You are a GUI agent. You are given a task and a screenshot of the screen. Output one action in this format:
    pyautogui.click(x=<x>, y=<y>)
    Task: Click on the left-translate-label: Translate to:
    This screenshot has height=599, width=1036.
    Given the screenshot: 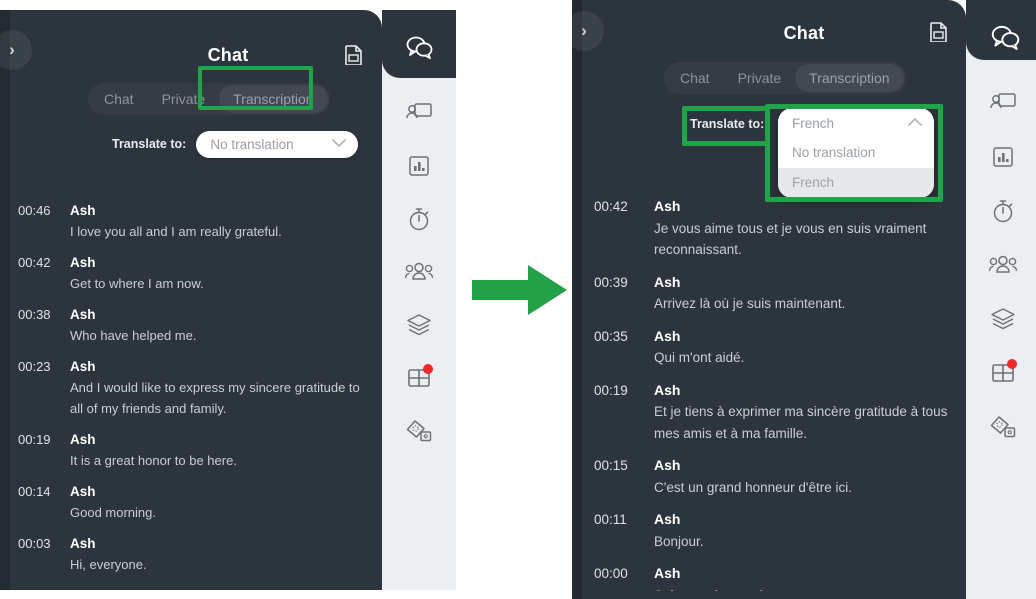 What is the action you would take?
    pyautogui.click(x=149, y=144)
    